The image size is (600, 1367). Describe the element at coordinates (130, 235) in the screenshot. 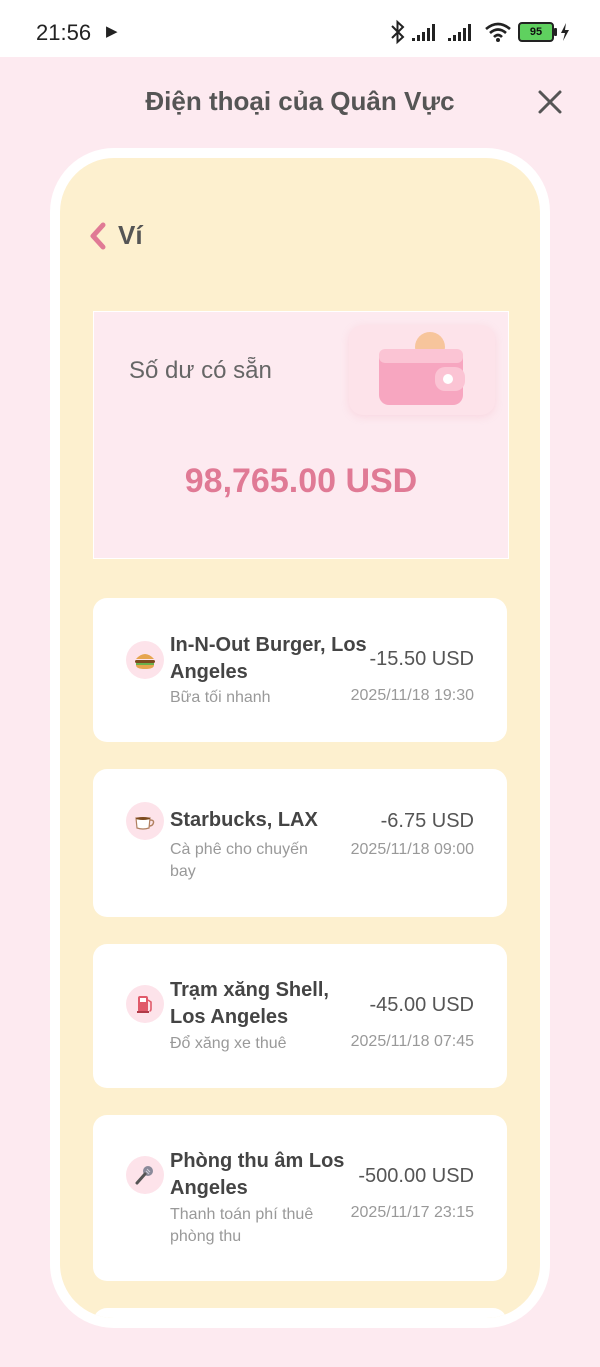

I see `screen-title: Ví` at that location.